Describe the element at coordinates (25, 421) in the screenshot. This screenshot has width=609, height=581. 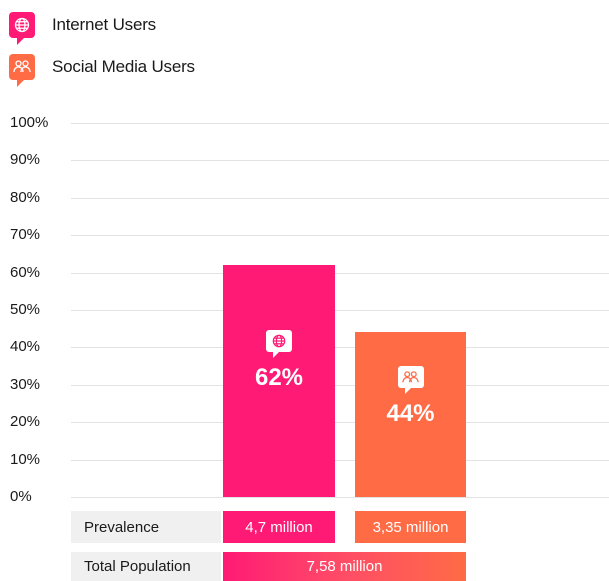
I see `y-tick-label: 20%` at that location.